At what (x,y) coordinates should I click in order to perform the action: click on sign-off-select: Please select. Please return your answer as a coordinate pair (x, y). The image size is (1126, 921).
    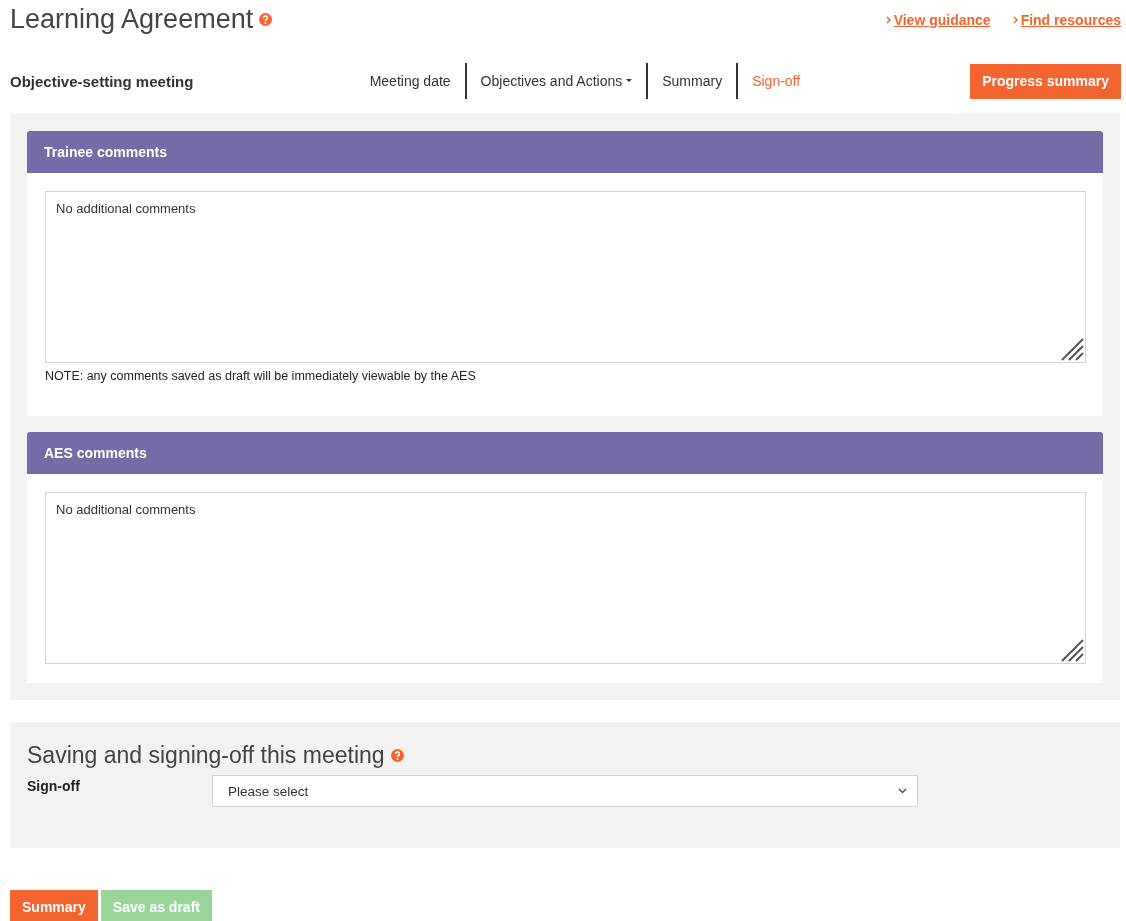
    Looking at the image, I should click on (565, 791).